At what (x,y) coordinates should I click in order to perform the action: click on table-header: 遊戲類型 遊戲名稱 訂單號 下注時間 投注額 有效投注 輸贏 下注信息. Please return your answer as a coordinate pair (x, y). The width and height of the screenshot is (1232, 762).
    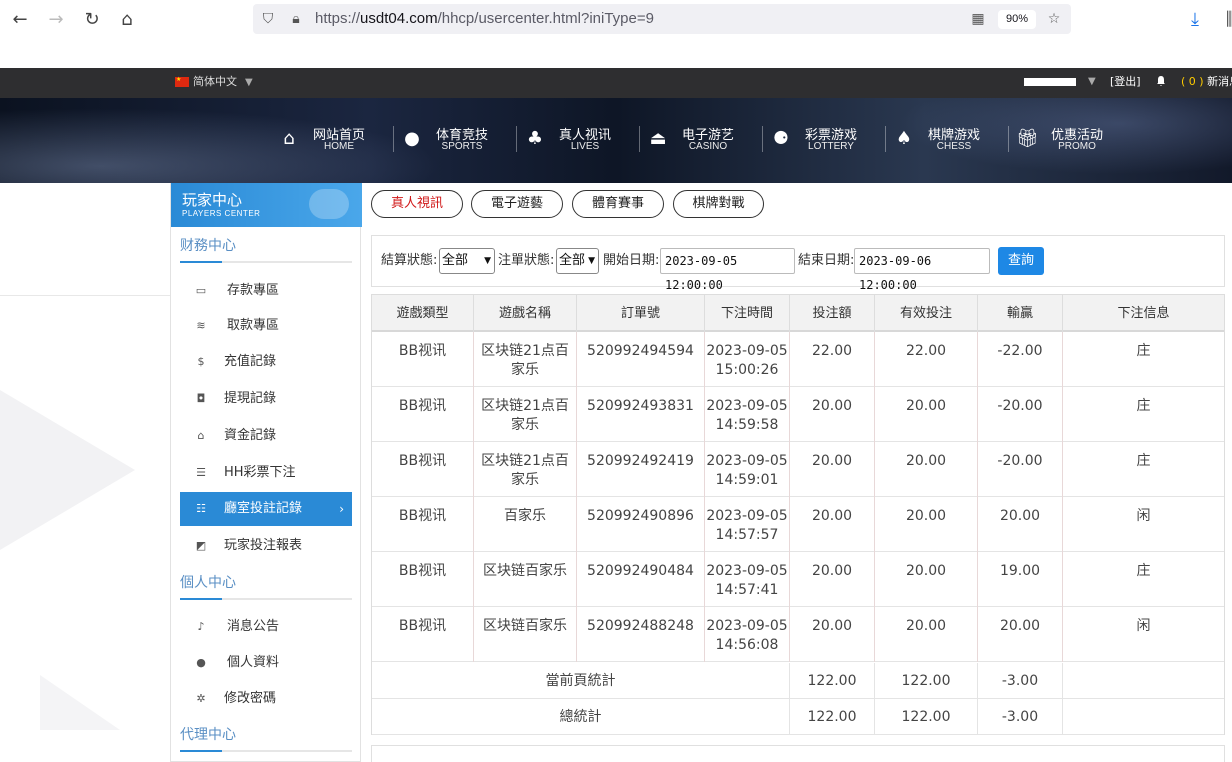
    Looking at the image, I should click on (798, 313).